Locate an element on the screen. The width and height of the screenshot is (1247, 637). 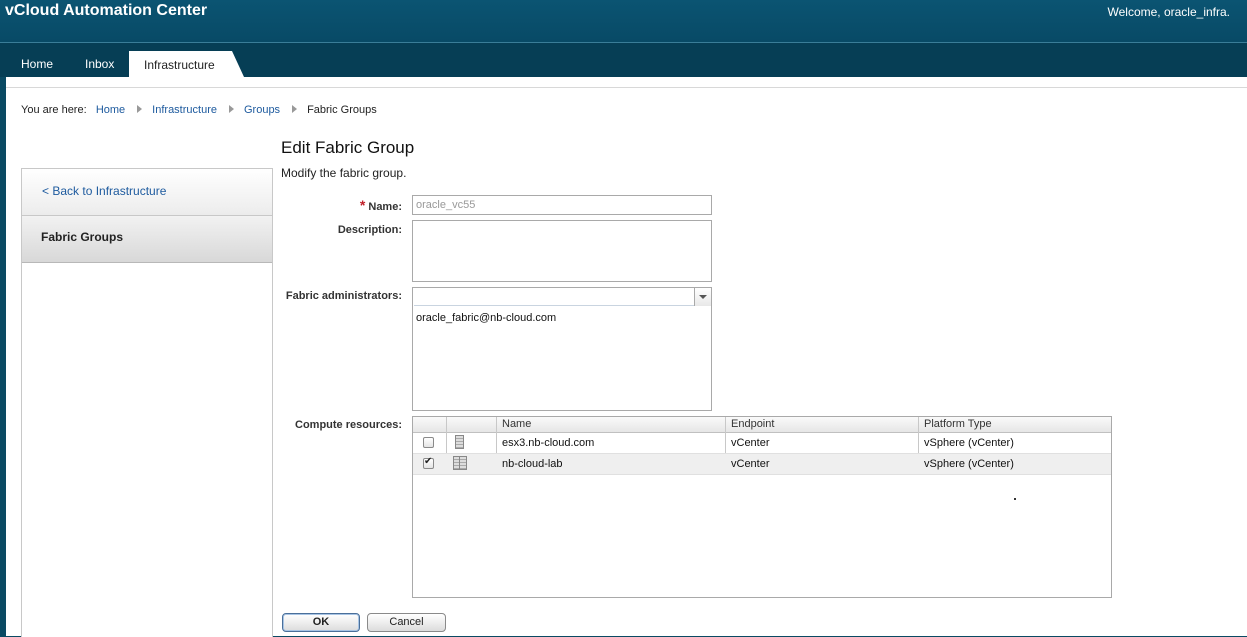
column-header-name: Name is located at coordinates (516, 424).